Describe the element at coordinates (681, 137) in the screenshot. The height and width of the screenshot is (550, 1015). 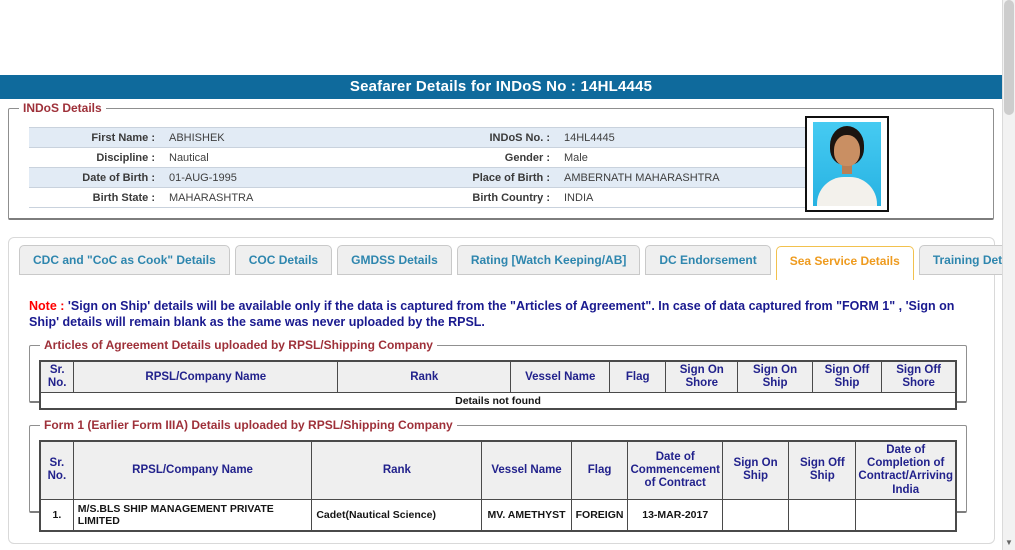
I see `indos-no-value: 14HL4445` at that location.